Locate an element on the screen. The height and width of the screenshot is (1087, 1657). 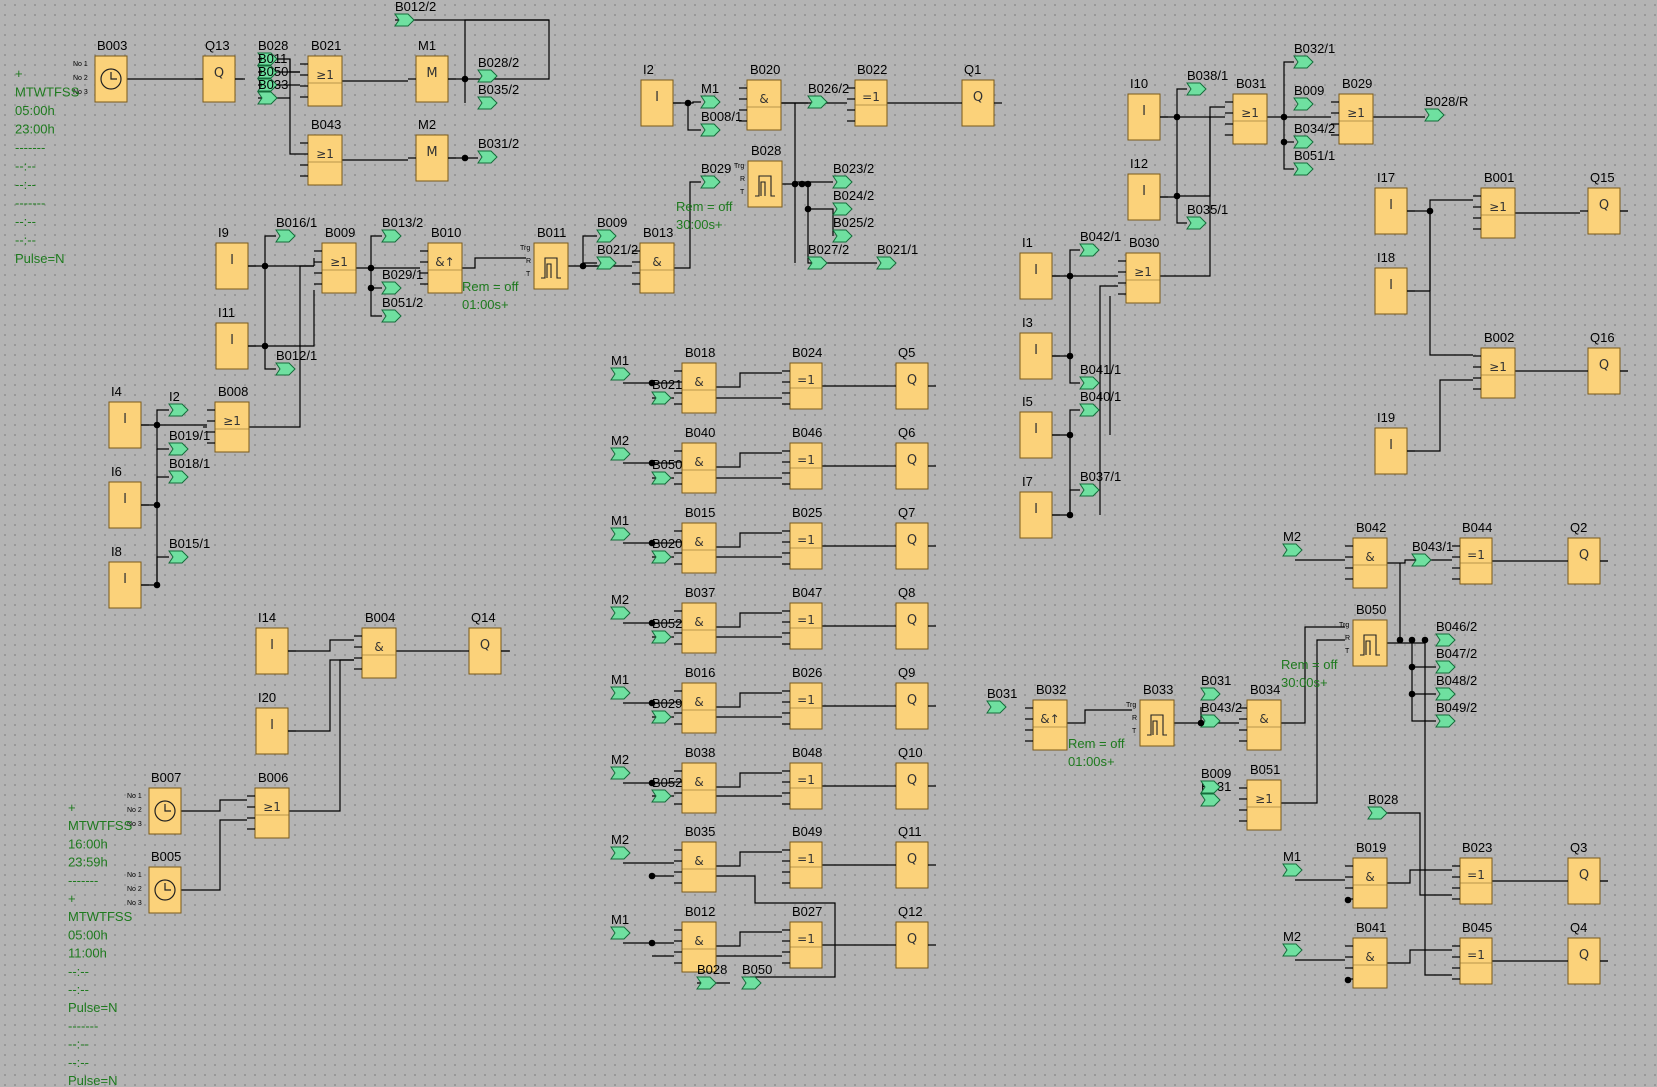
block-b033: B033 Trg RT is located at coordinates (1150, 714).